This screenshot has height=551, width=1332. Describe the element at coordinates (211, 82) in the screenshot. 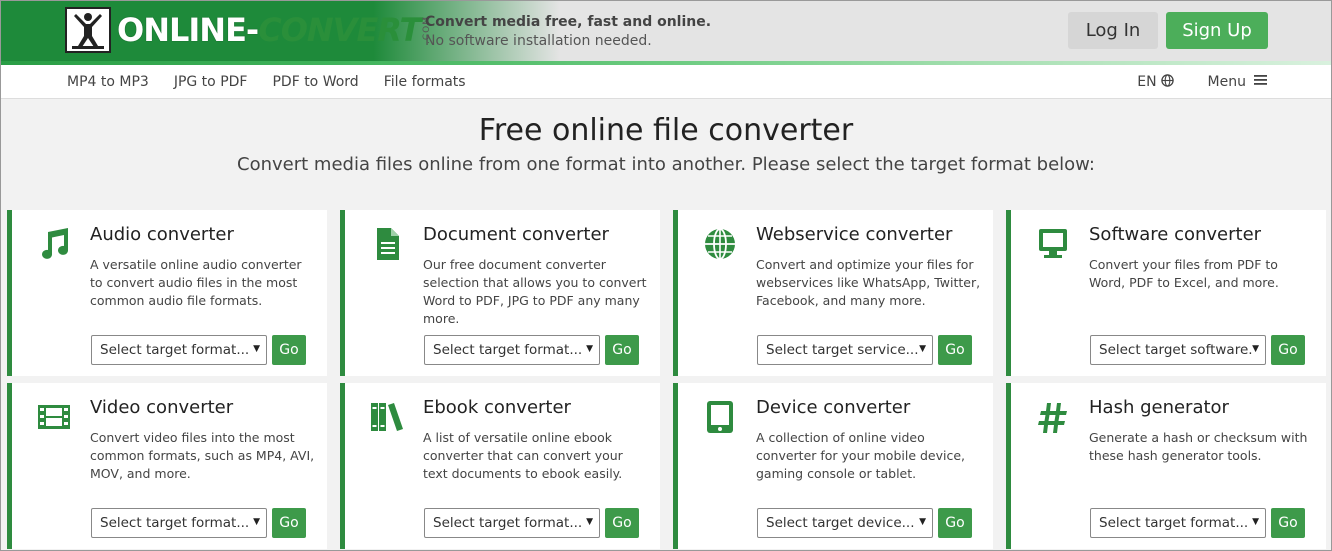

I see `nav-link-jpg-to-pdf: JPG to PDF` at that location.